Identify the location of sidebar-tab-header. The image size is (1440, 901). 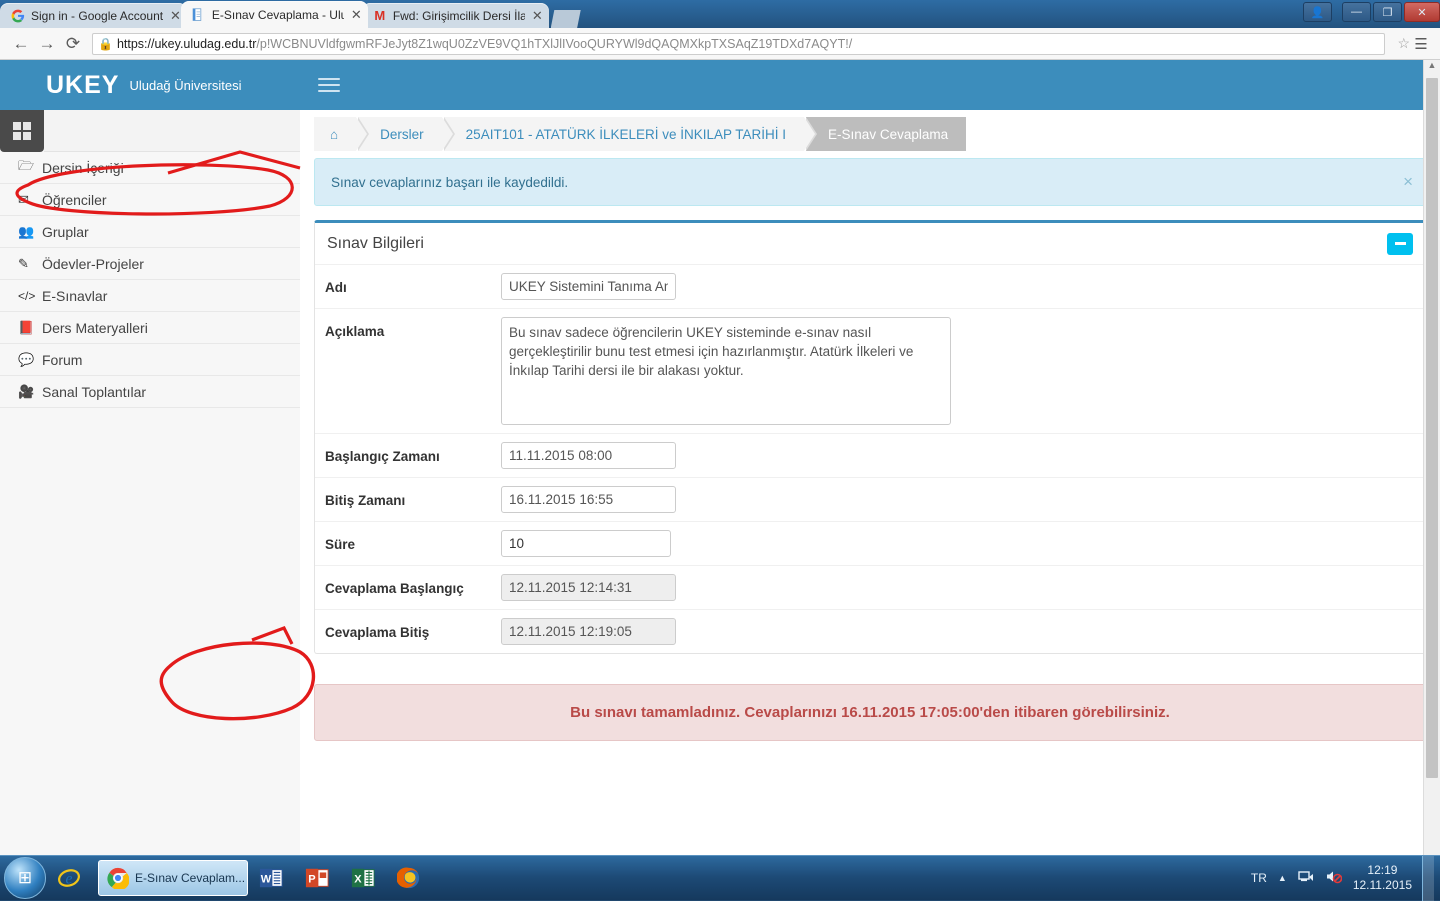
(150, 131).